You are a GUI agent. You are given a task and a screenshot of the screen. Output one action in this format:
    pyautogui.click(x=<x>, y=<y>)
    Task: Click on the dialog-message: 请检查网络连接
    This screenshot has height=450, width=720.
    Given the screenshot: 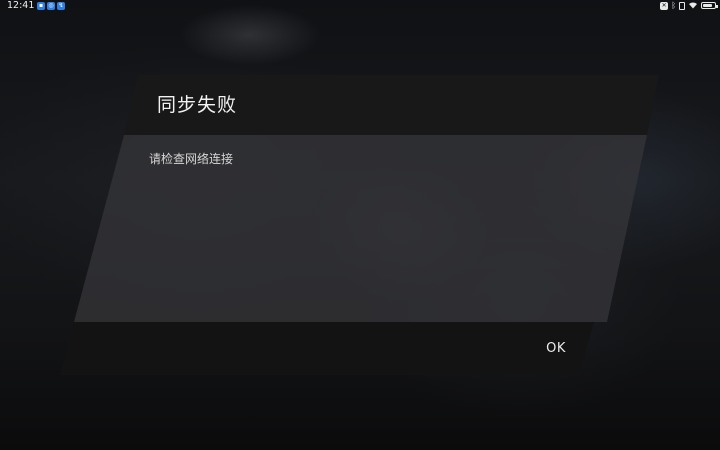 What is the action you would take?
    pyautogui.click(x=191, y=159)
    